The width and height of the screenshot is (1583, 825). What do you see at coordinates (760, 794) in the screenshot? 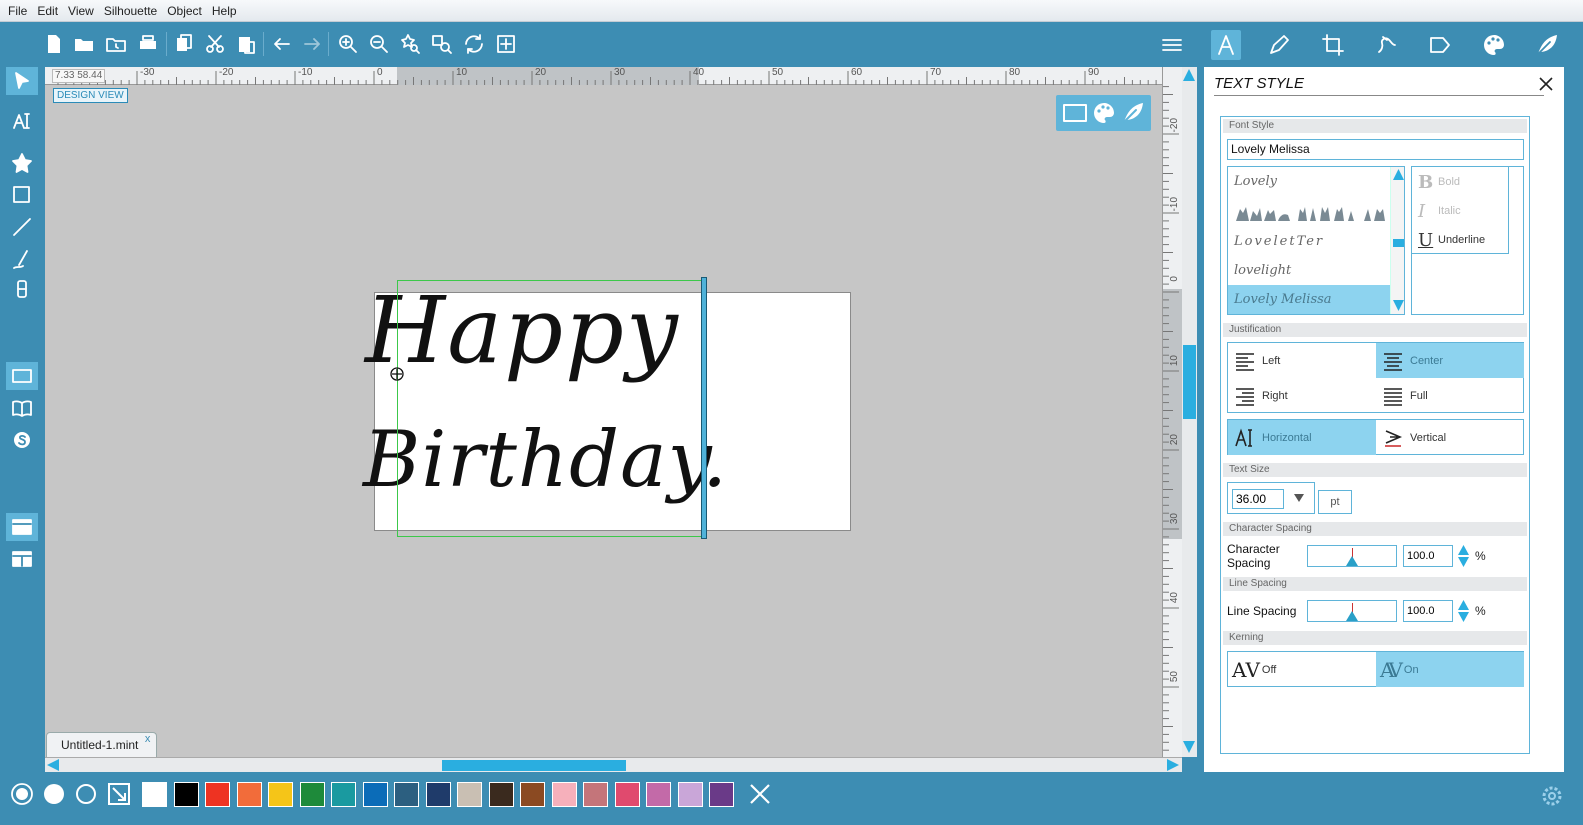
I see `no-color-icon` at bounding box center [760, 794].